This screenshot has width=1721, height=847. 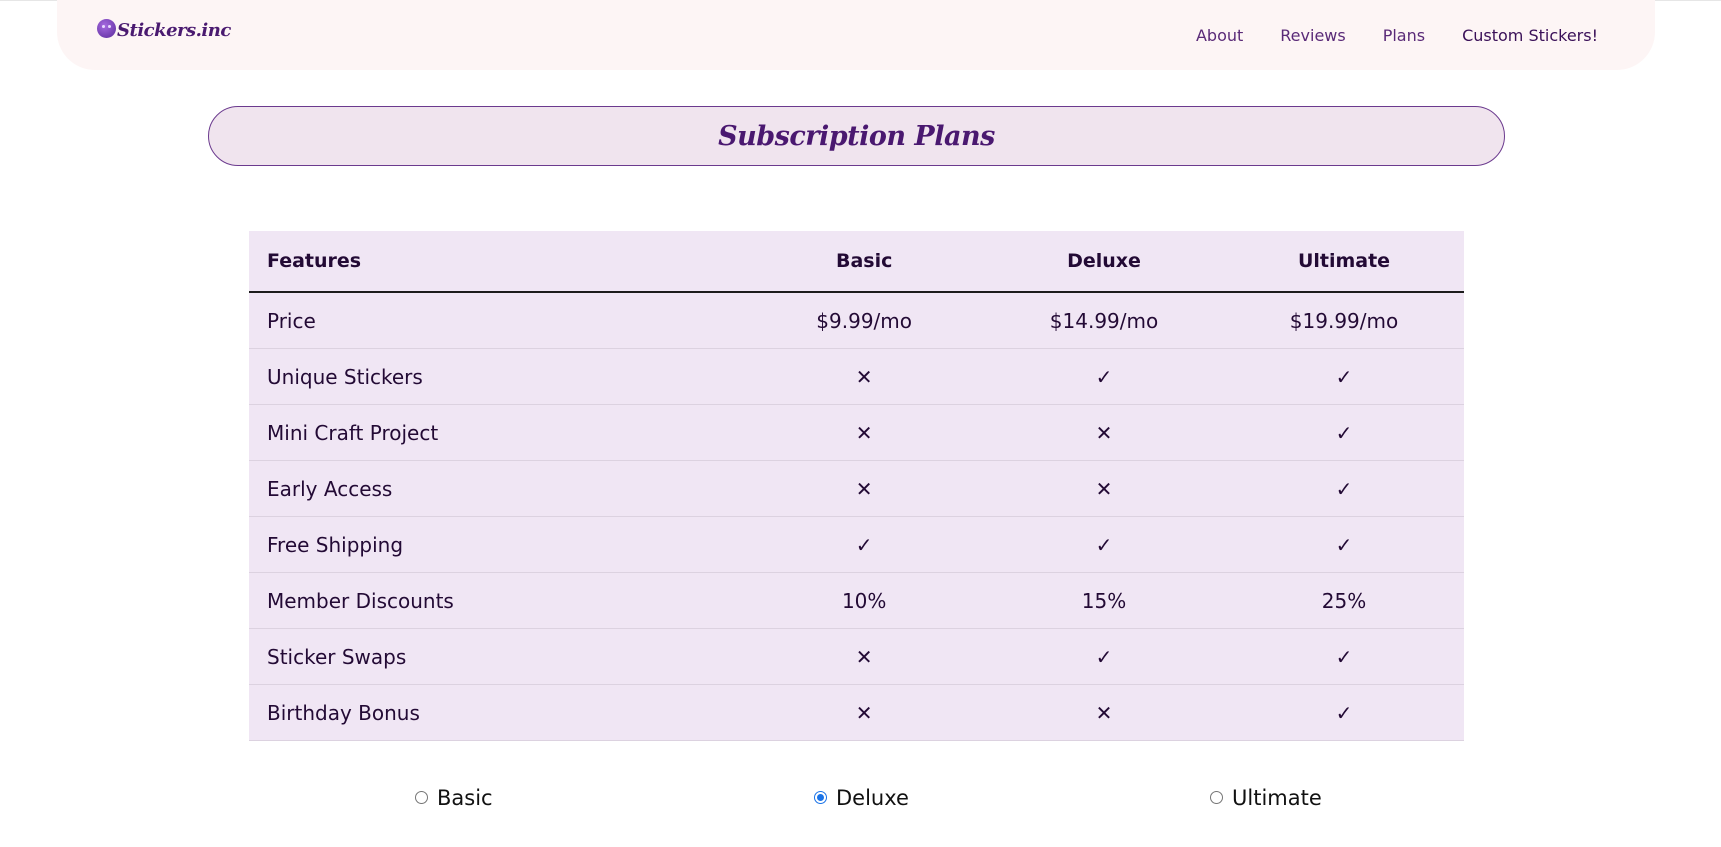 I want to click on table-row: Early Access ✕ ✕ ✓, so click(x=856, y=488).